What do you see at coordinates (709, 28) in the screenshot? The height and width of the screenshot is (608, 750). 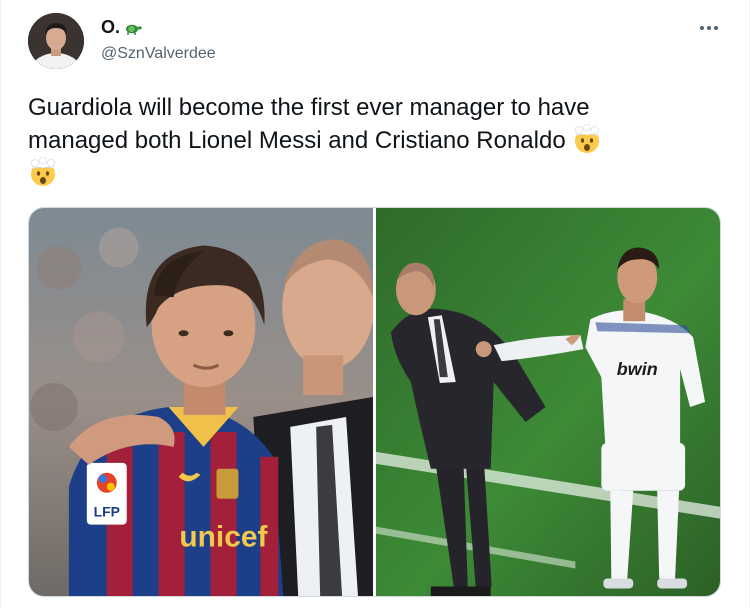 I see `more-options-icon` at bounding box center [709, 28].